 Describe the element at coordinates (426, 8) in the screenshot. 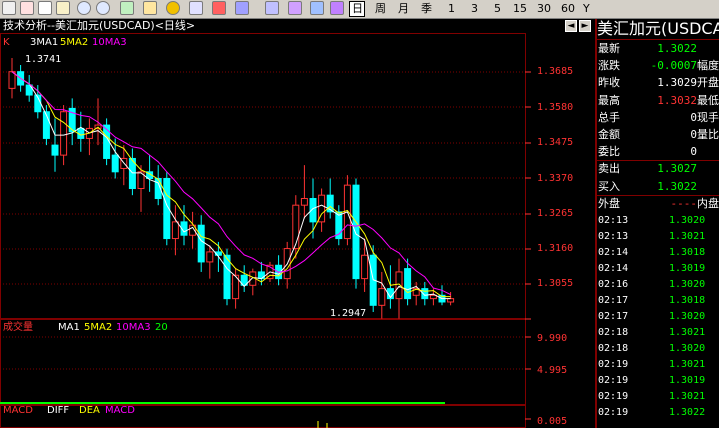

I see `period-quarter: 季` at that location.